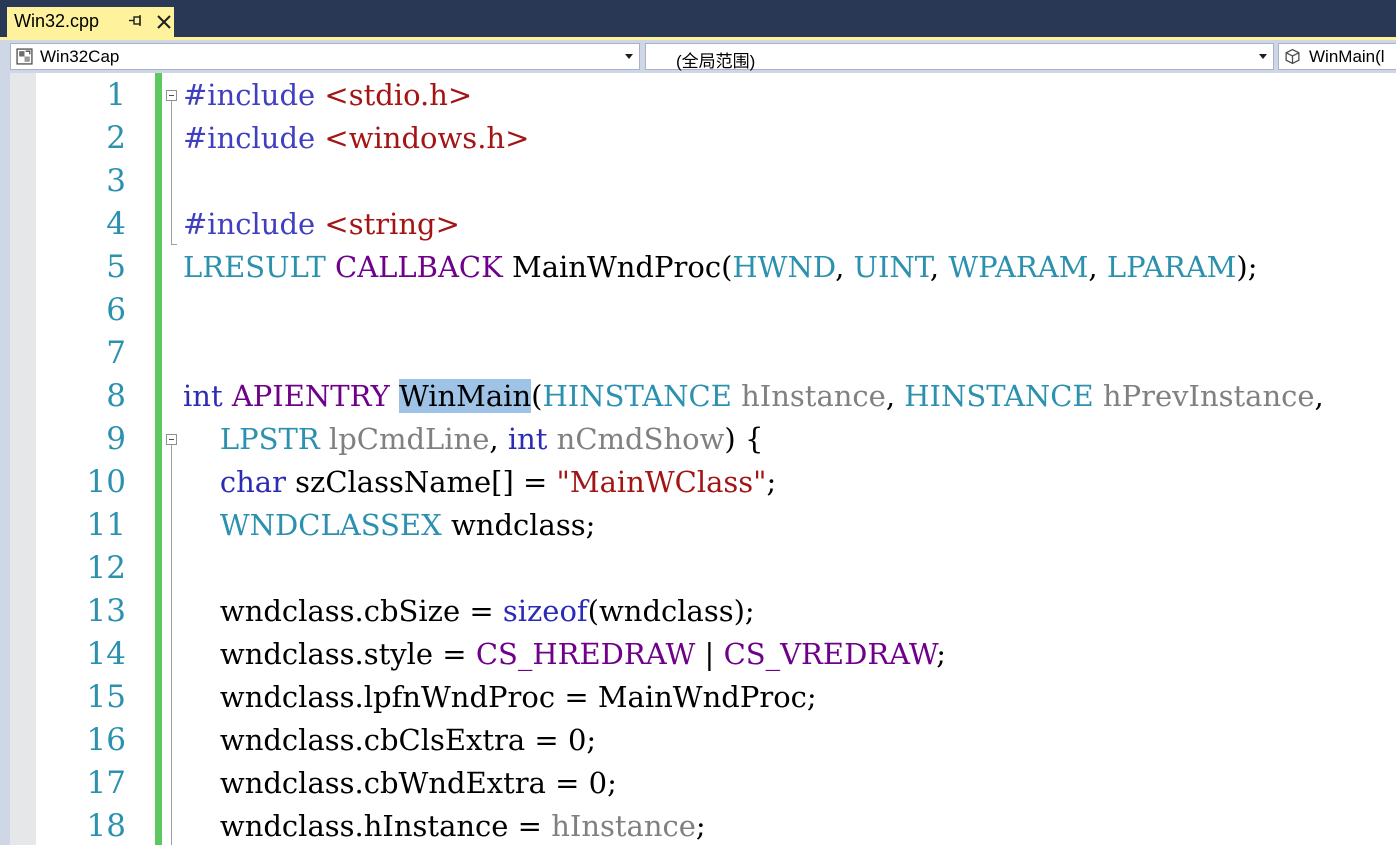 Image resolution: width=1396 pixels, height=845 pixels. Describe the element at coordinates (329, 654) in the screenshot. I see `code-token: wndclass.style =` at that location.